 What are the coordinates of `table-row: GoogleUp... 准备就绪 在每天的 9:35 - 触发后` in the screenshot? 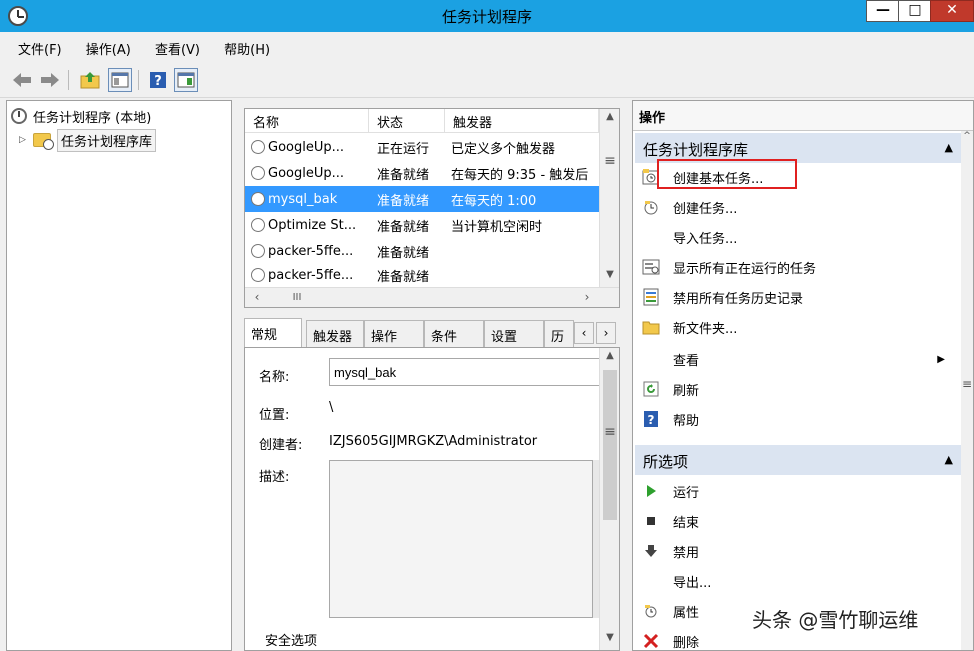 It's located at (422, 173).